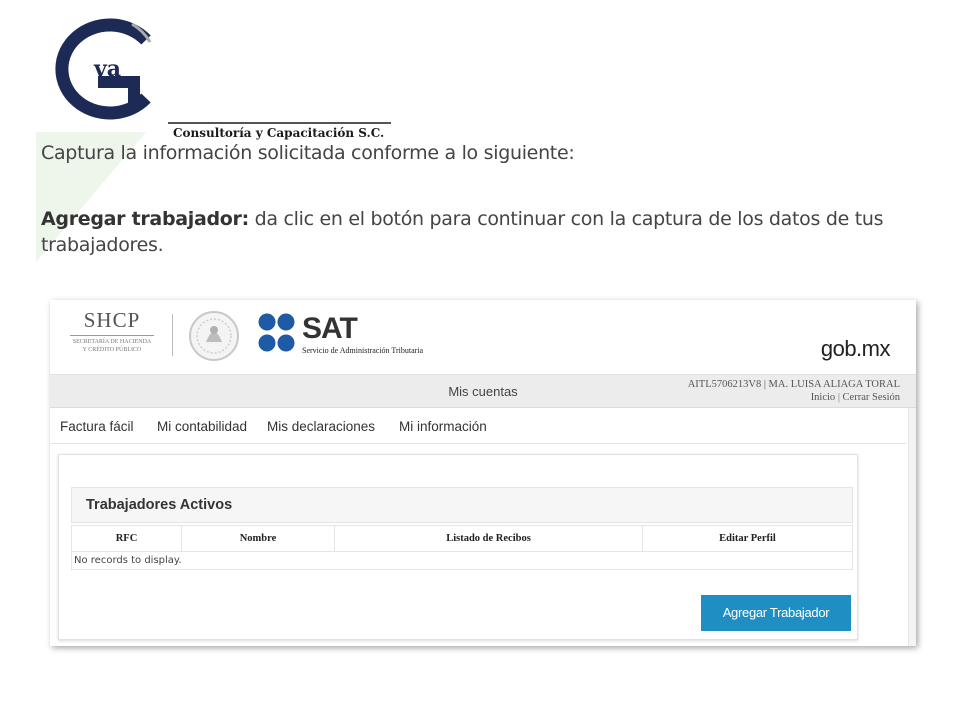  What do you see at coordinates (107, 69) in the screenshot?
I see `logo-letters: va` at bounding box center [107, 69].